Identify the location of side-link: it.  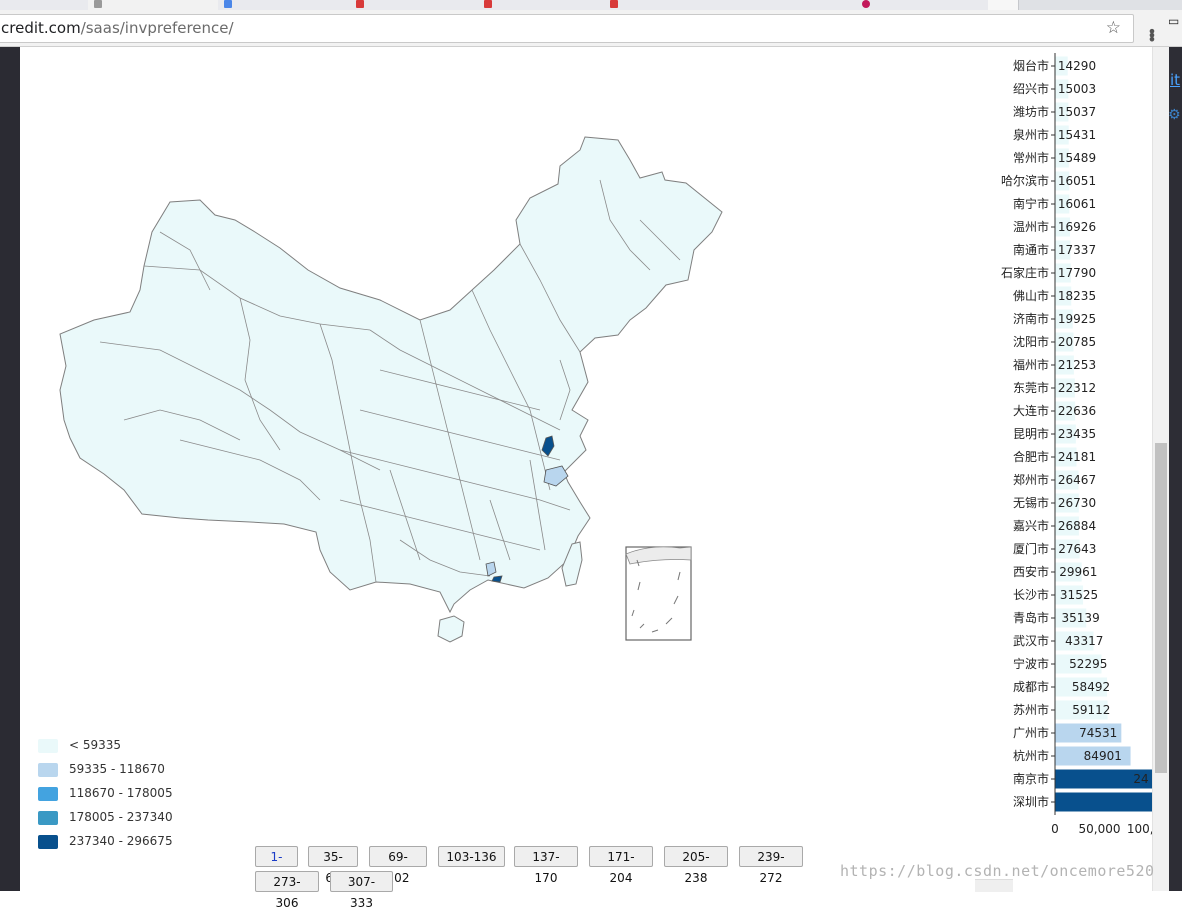
(1175, 80).